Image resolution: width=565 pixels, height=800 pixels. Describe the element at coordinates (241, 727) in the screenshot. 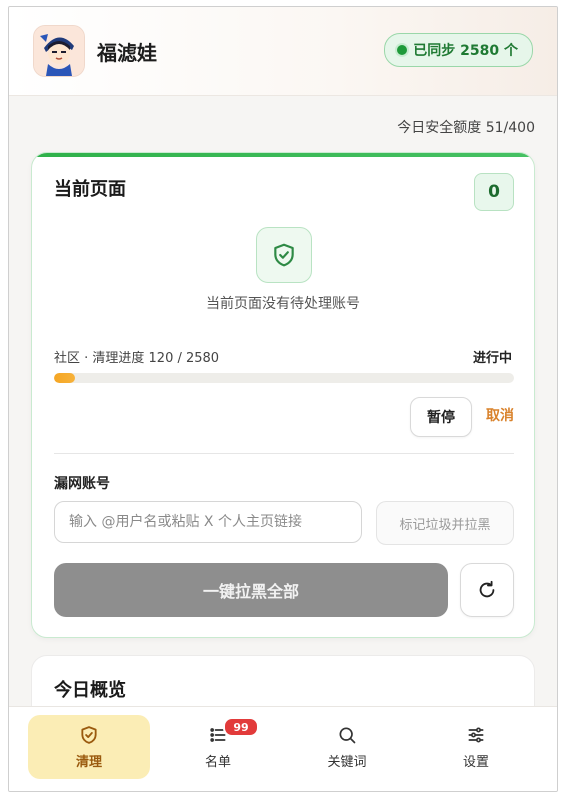

I see `list-count-badge: 99` at that location.